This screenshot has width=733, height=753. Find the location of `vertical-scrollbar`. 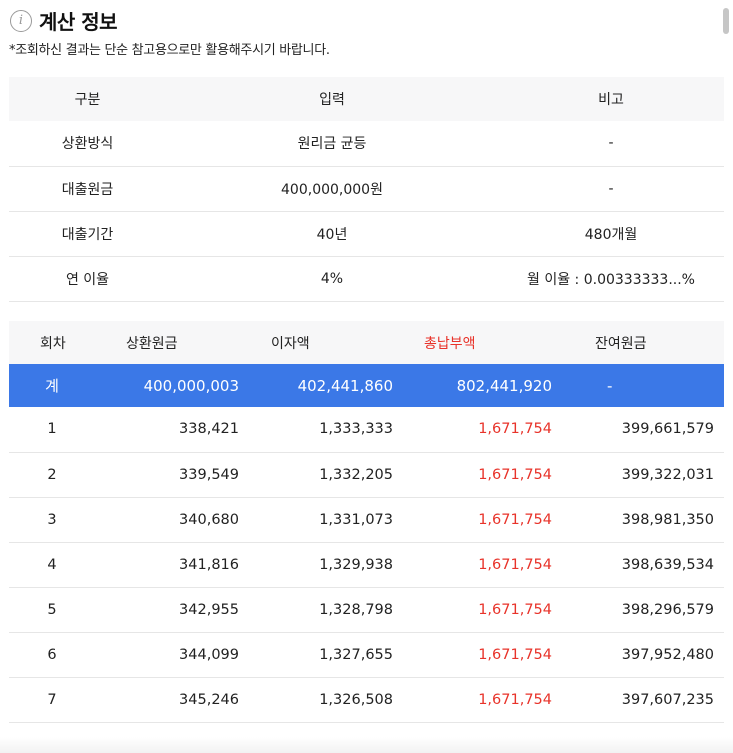

vertical-scrollbar is located at coordinates (726, 376).